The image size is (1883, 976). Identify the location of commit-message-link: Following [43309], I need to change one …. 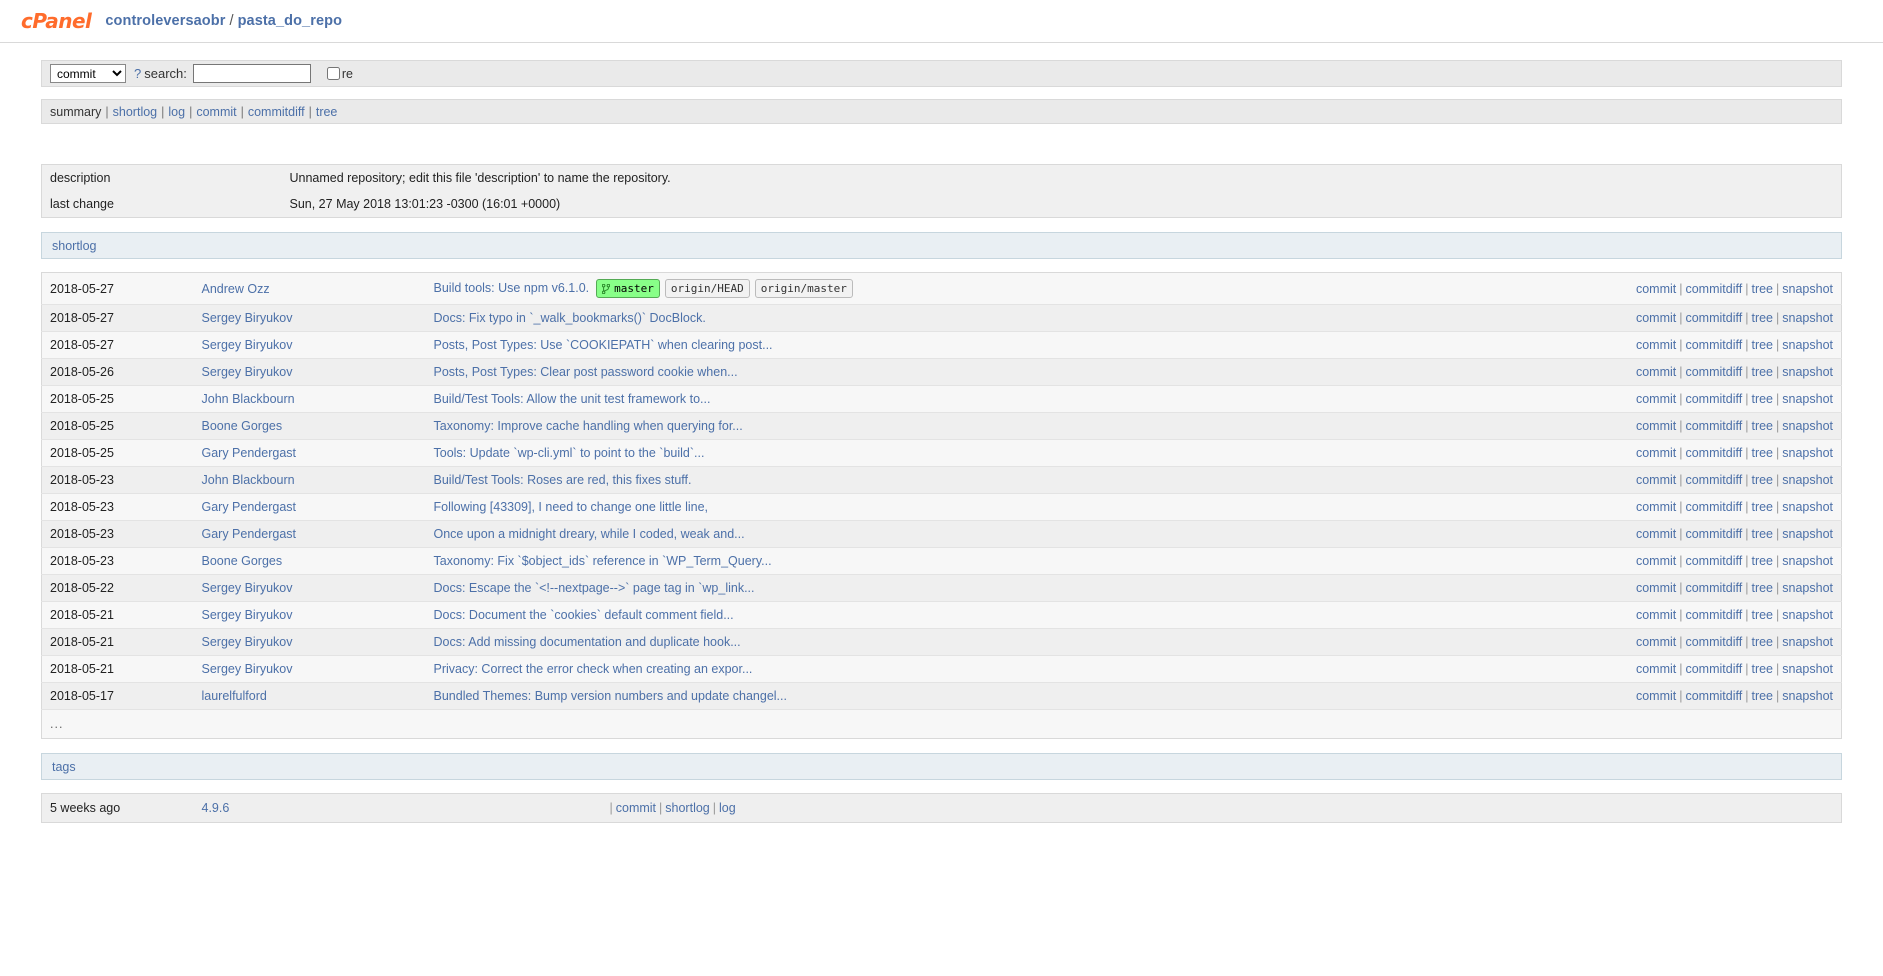
(571, 507).